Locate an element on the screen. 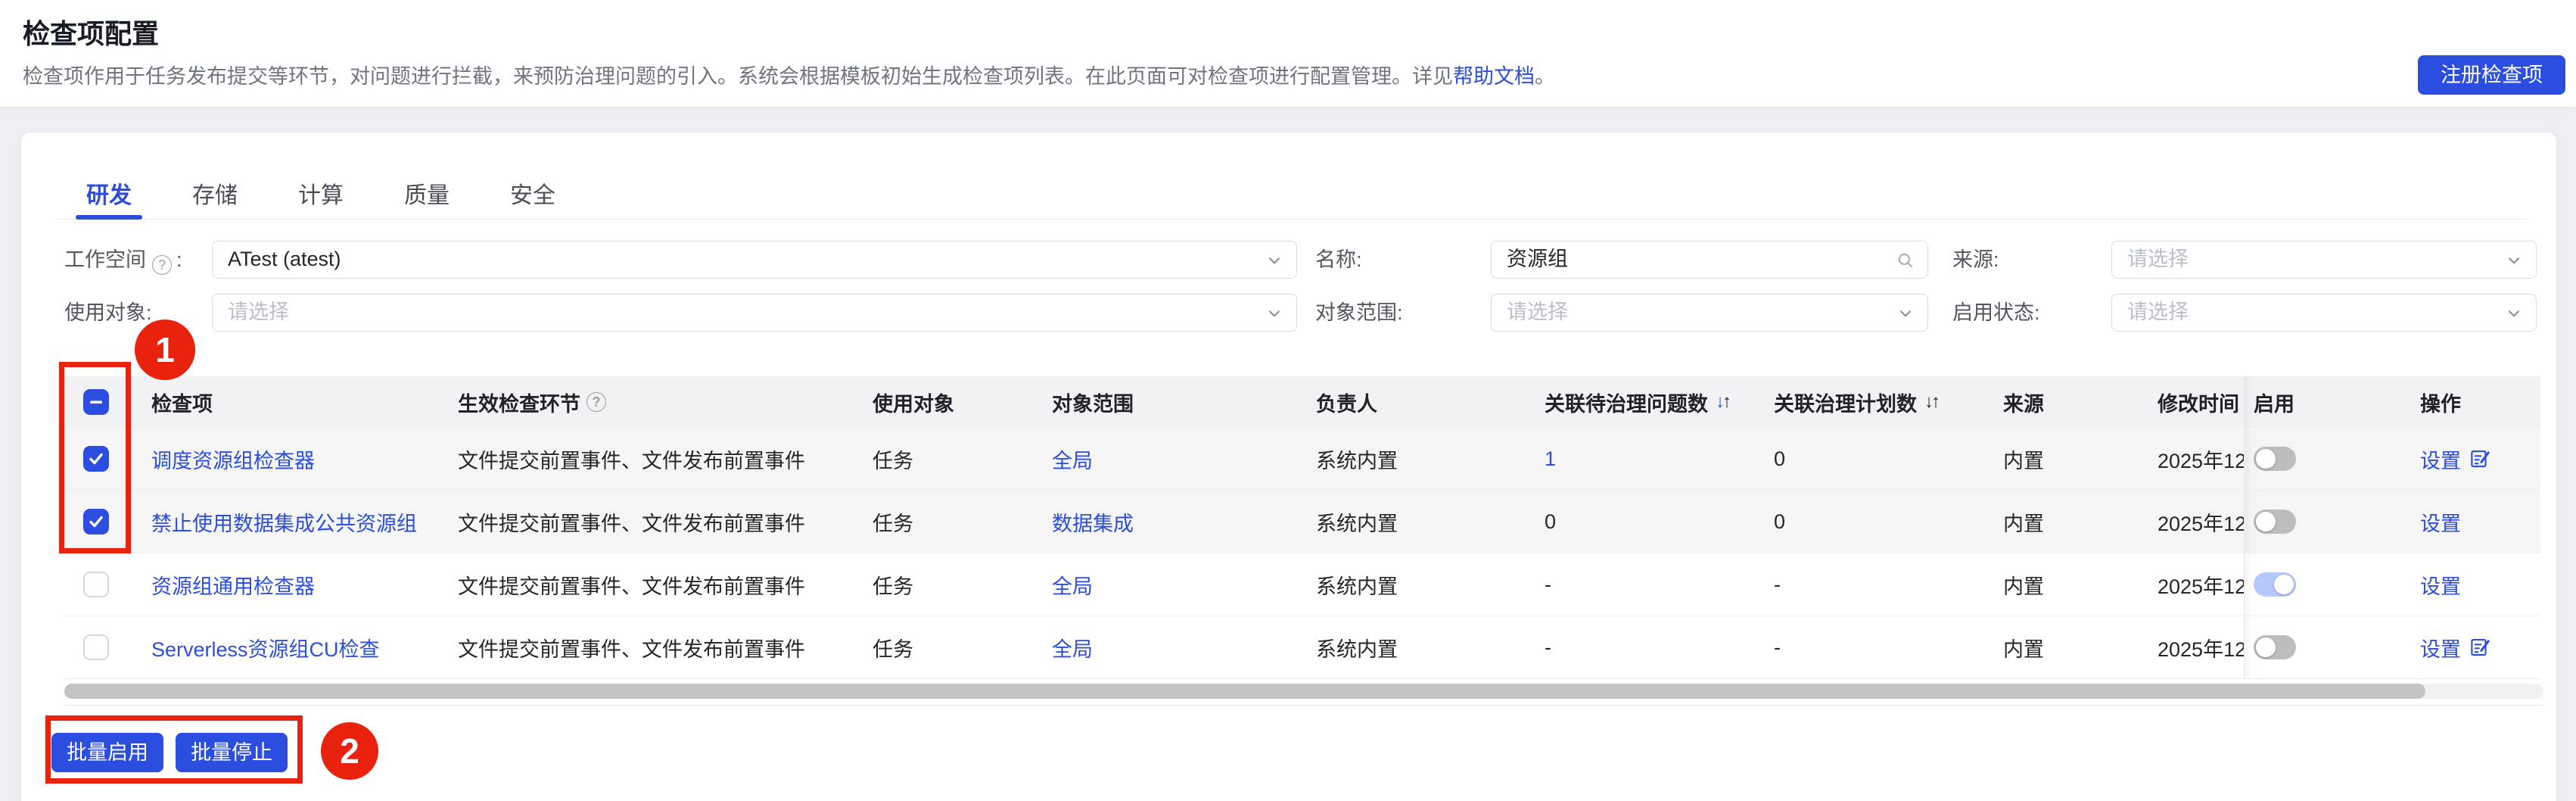 The width and height of the screenshot is (2576, 801). status-label: 启用状态: is located at coordinates (1996, 312).